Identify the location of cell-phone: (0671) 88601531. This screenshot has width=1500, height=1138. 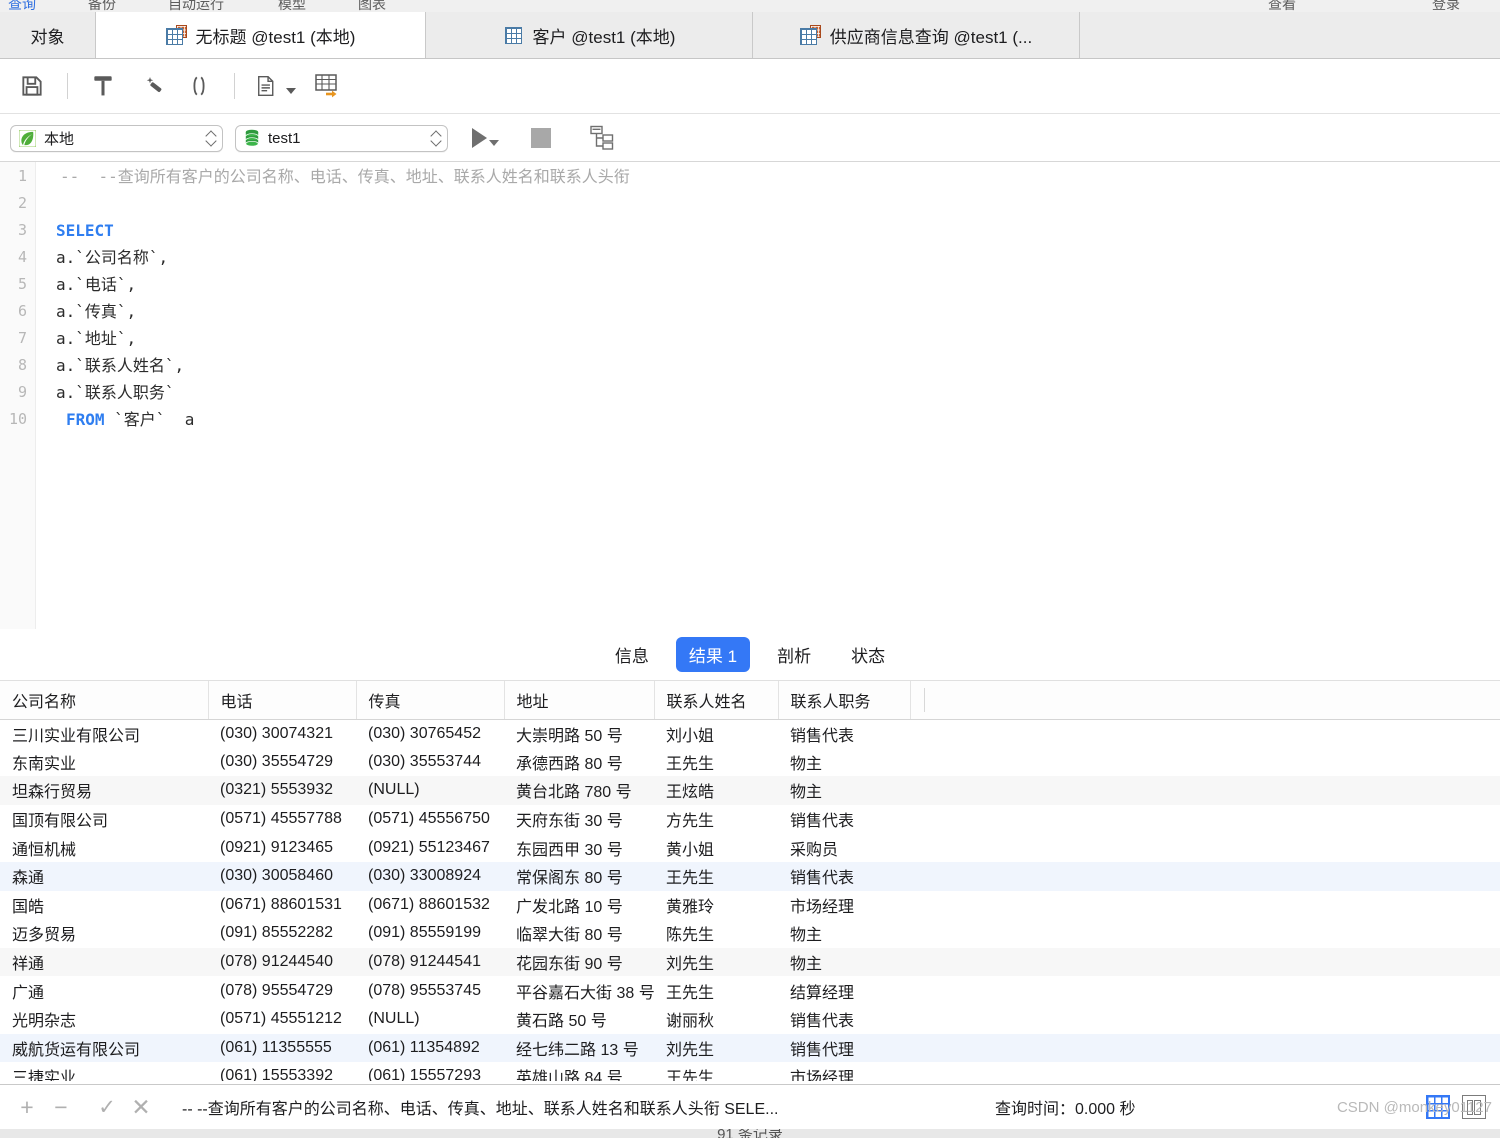
(282, 905).